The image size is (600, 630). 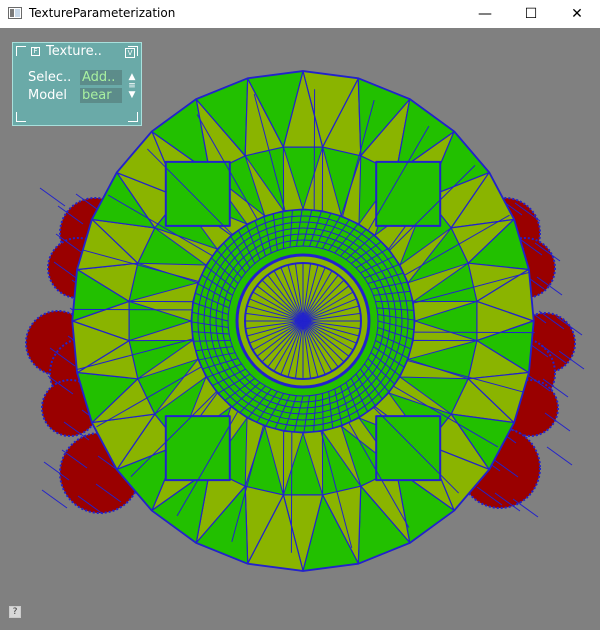 What do you see at coordinates (15, 13) in the screenshot?
I see `app-window-icon` at bounding box center [15, 13].